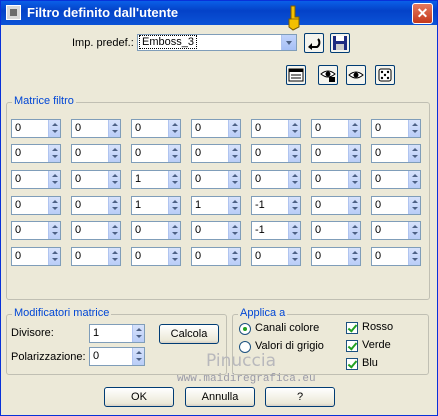 This screenshot has height=416, width=438. Describe the element at coordinates (296, 75) in the screenshot. I see `preview-toggle-button` at that location.